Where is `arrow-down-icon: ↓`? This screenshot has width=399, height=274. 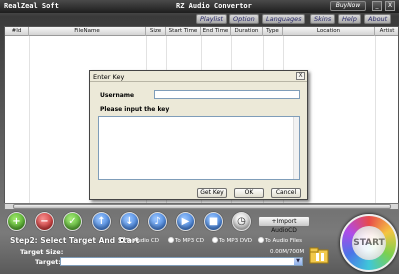 arrow-down-icon: ↓ is located at coordinates (129, 221).